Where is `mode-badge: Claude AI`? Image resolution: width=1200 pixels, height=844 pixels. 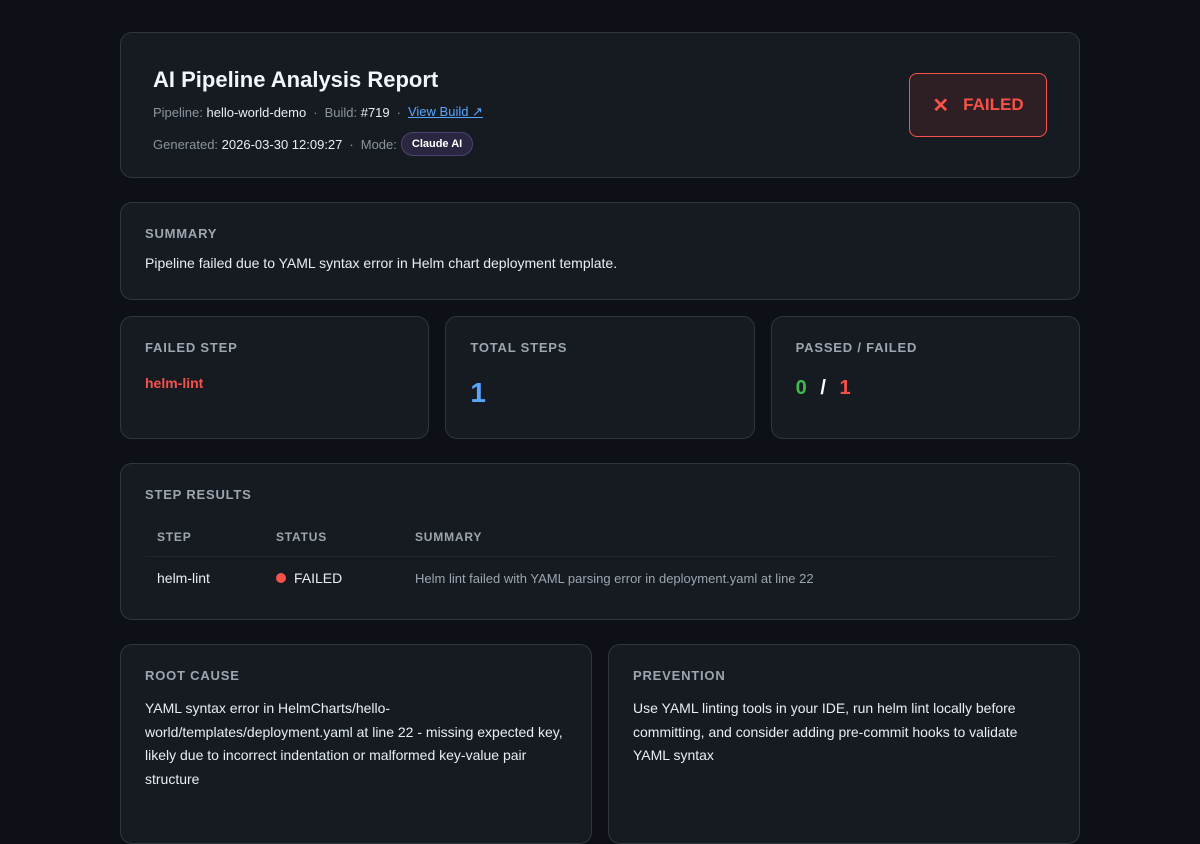
mode-badge: Claude AI is located at coordinates (437, 144).